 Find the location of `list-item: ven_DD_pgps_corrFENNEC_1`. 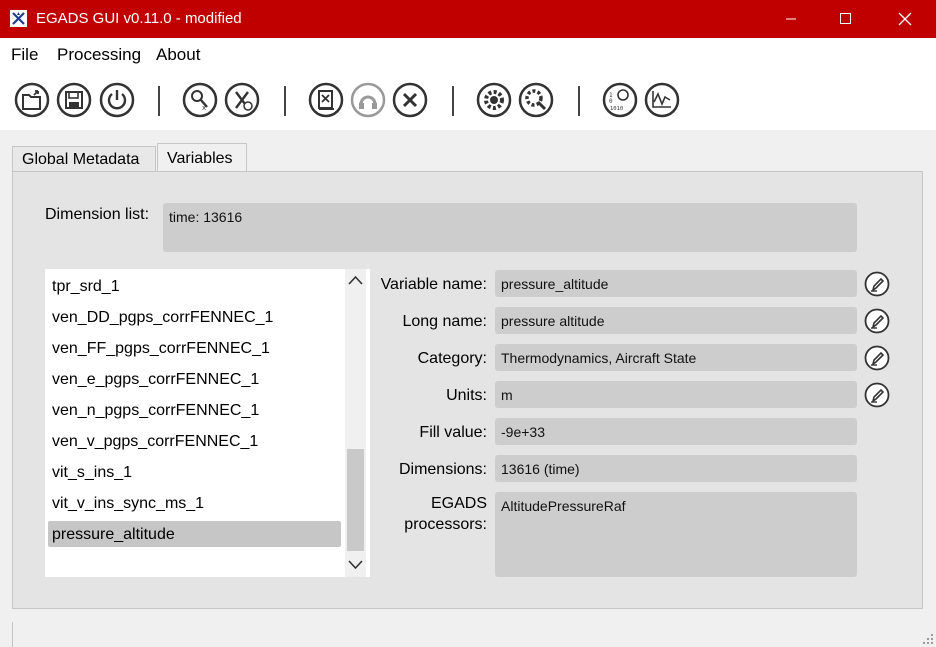

list-item: ven_DD_pgps_corrFENNEC_1 is located at coordinates (194, 317).